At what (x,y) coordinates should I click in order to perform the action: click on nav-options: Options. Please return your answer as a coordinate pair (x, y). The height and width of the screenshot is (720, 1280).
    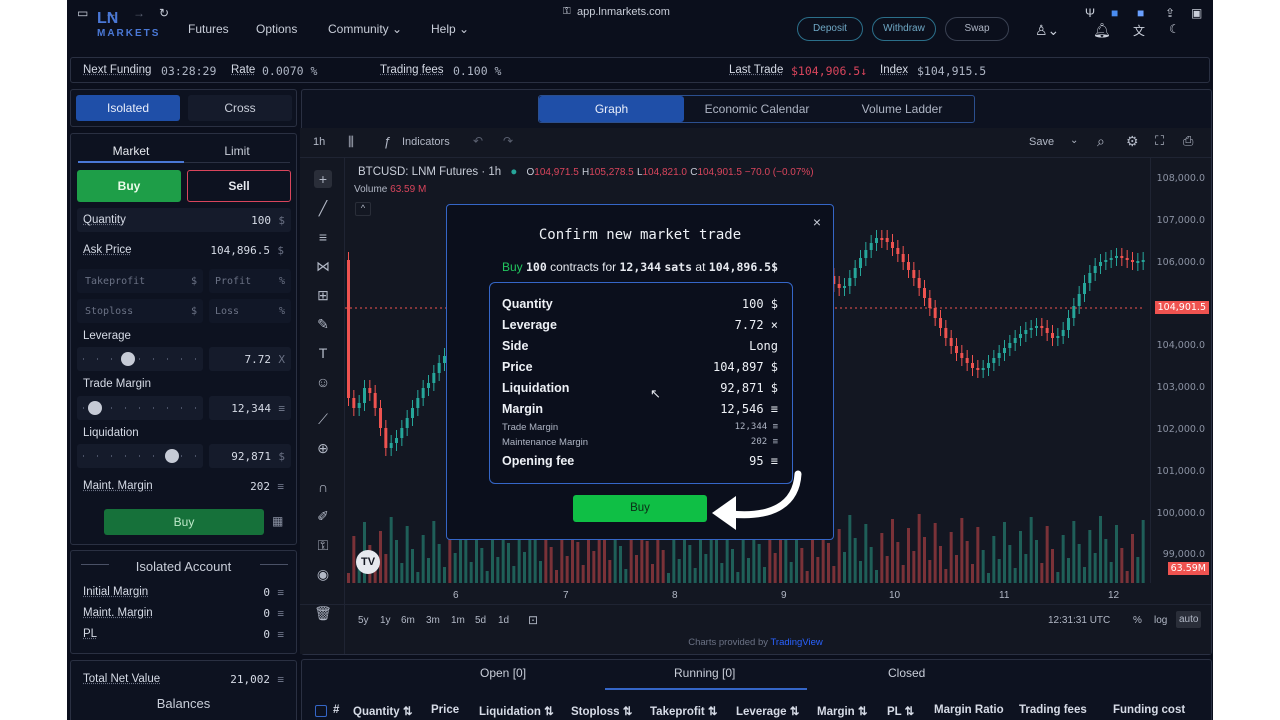
    Looking at the image, I should click on (276, 29).